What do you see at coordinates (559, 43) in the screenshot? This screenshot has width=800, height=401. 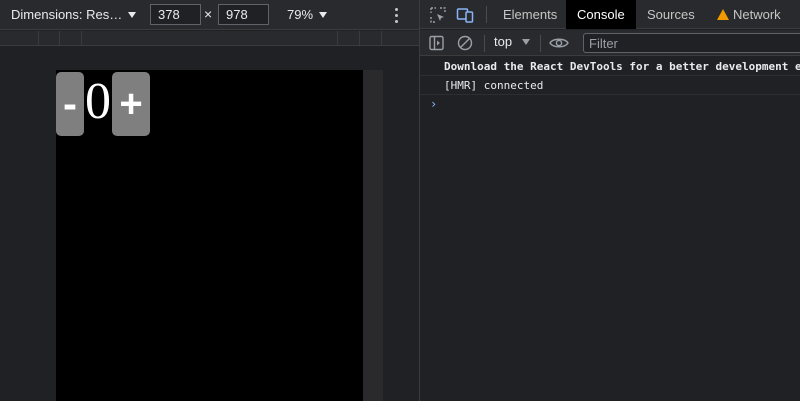 I see `live-expression-eye-icon` at bounding box center [559, 43].